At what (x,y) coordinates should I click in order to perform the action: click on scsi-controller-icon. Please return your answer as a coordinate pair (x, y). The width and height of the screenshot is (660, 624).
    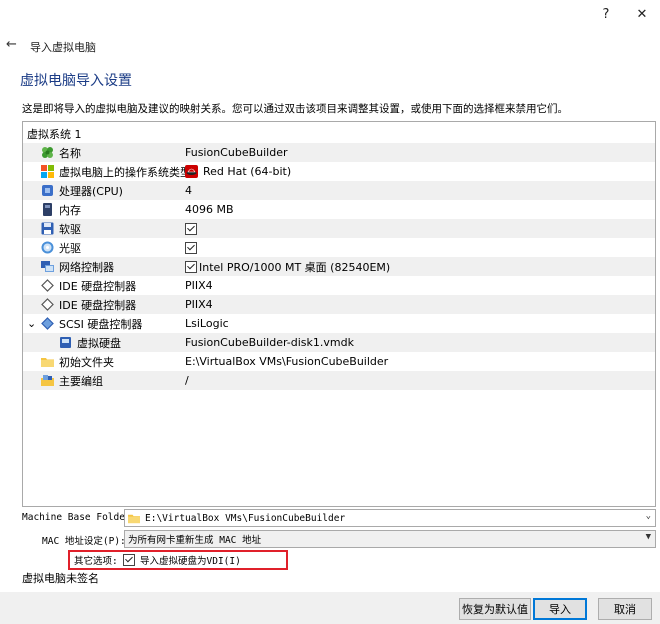
    Looking at the image, I should click on (47, 323).